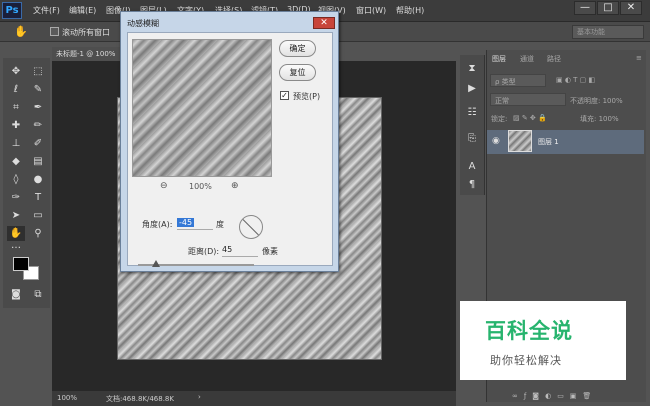 The image size is (650, 406). What do you see at coordinates (38, 233) in the screenshot?
I see `zoom-tool-icon: ⚲` at bounding box center [38, 233].